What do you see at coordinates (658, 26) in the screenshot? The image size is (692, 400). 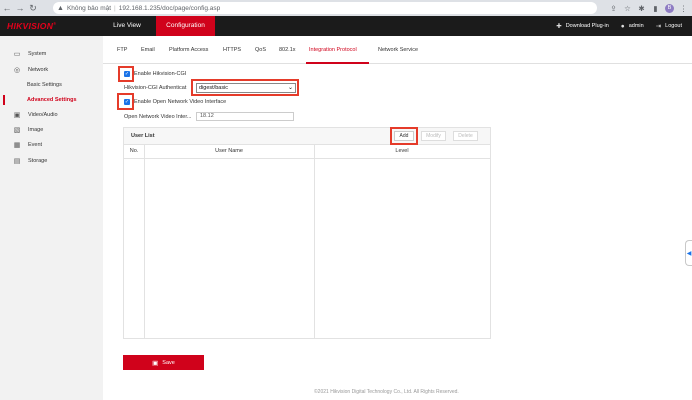 I see `logout-icon: ⇥` at bounding box center [658, 26].